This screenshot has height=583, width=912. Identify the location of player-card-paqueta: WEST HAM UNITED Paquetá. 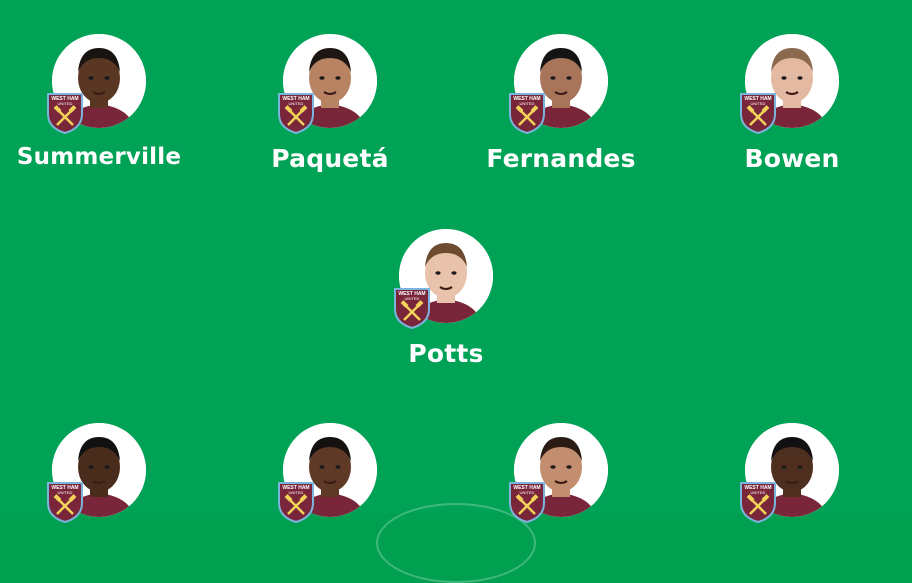
(330, 103).